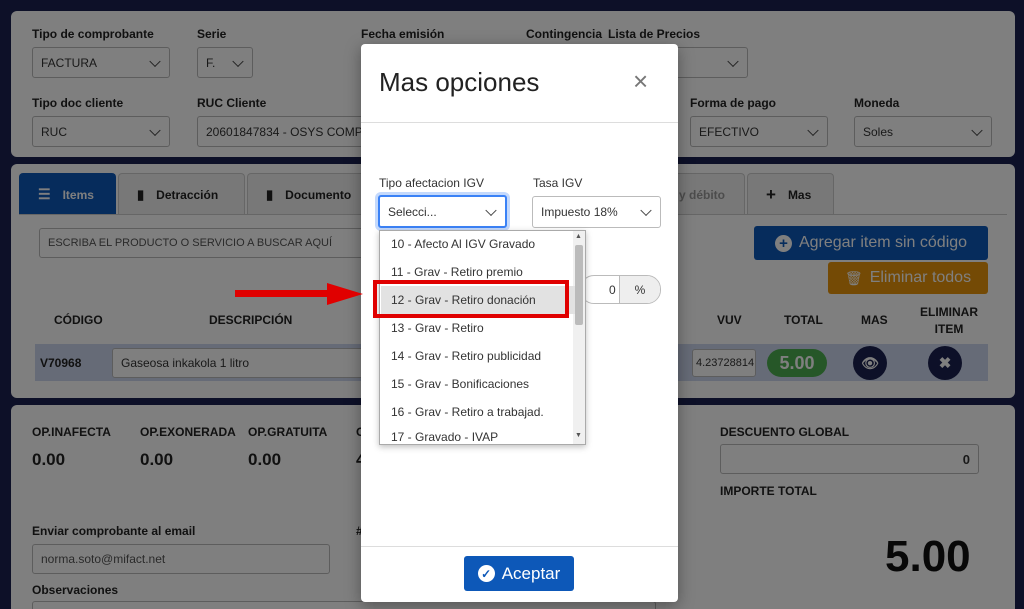  What do you see at coordinates (300, 296) in the screenshot?
I see `arrow-icon` at bounding box center [300, 296].